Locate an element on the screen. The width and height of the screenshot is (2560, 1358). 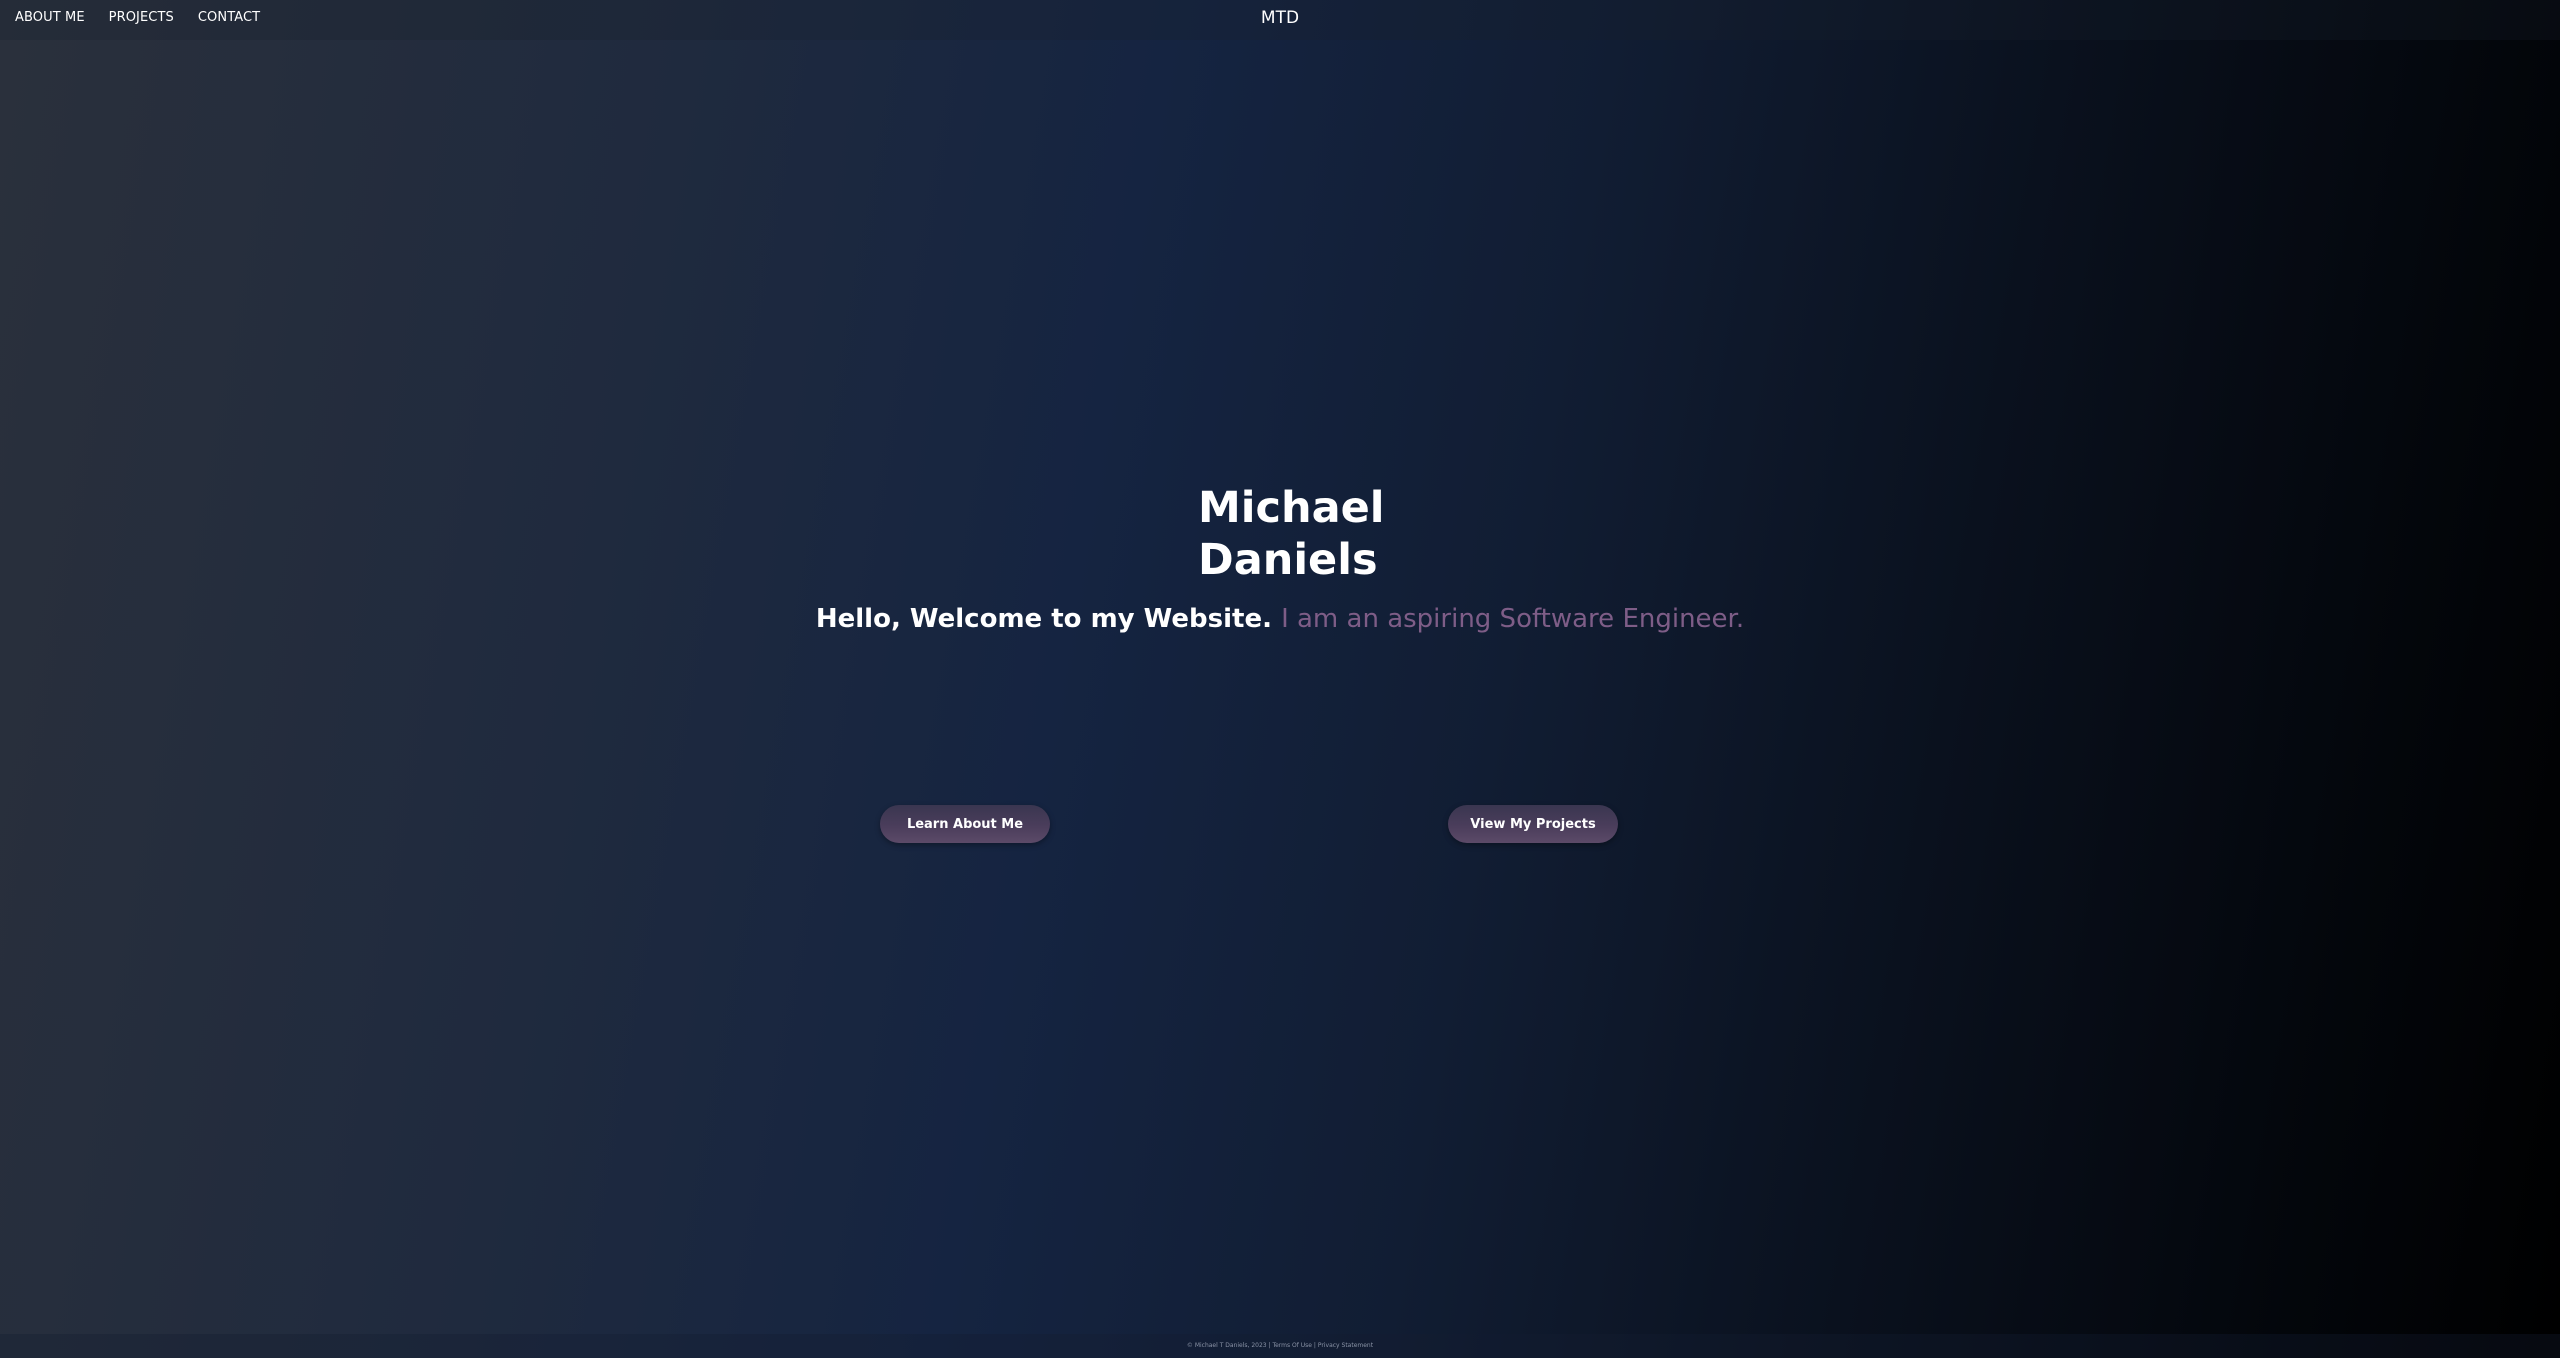
view-my-projects-button: View My Projects is located at coordinates (1533, 824).